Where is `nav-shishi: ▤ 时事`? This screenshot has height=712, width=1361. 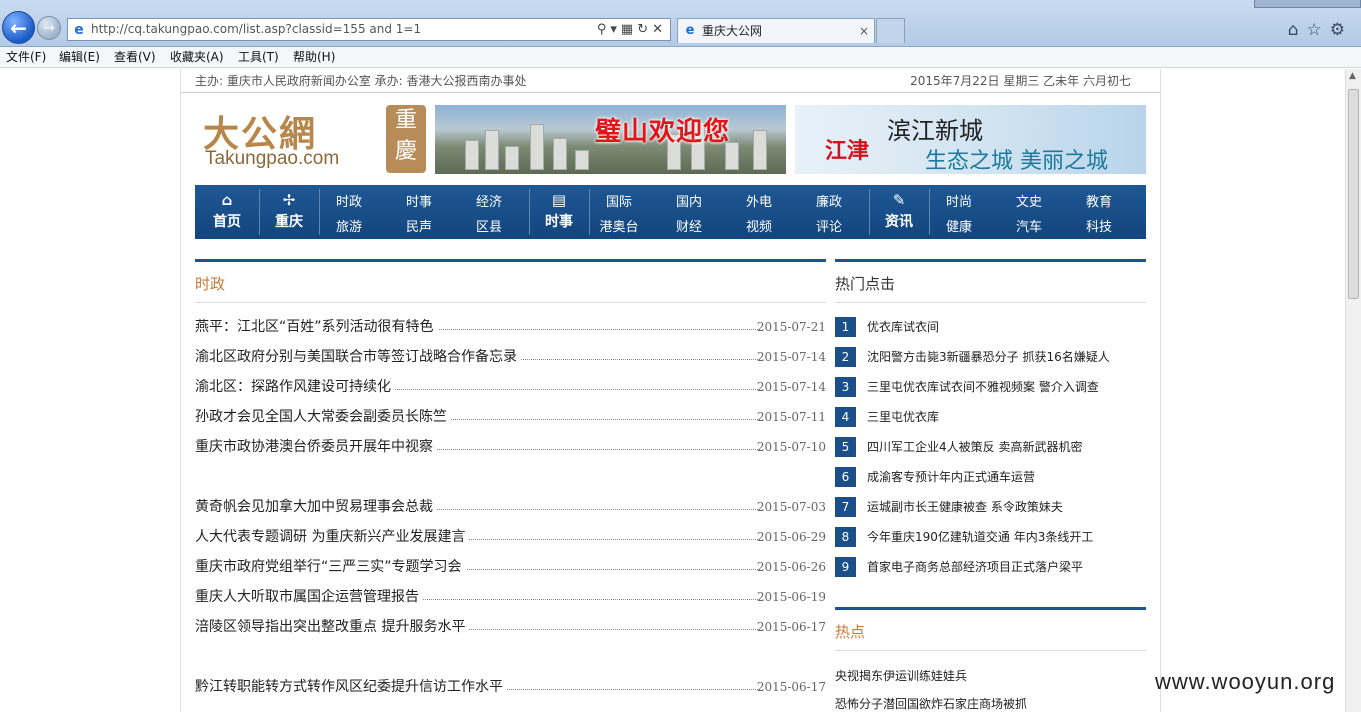 nav-shishi: ▤ 时事 is located at coordinates (559, 212).